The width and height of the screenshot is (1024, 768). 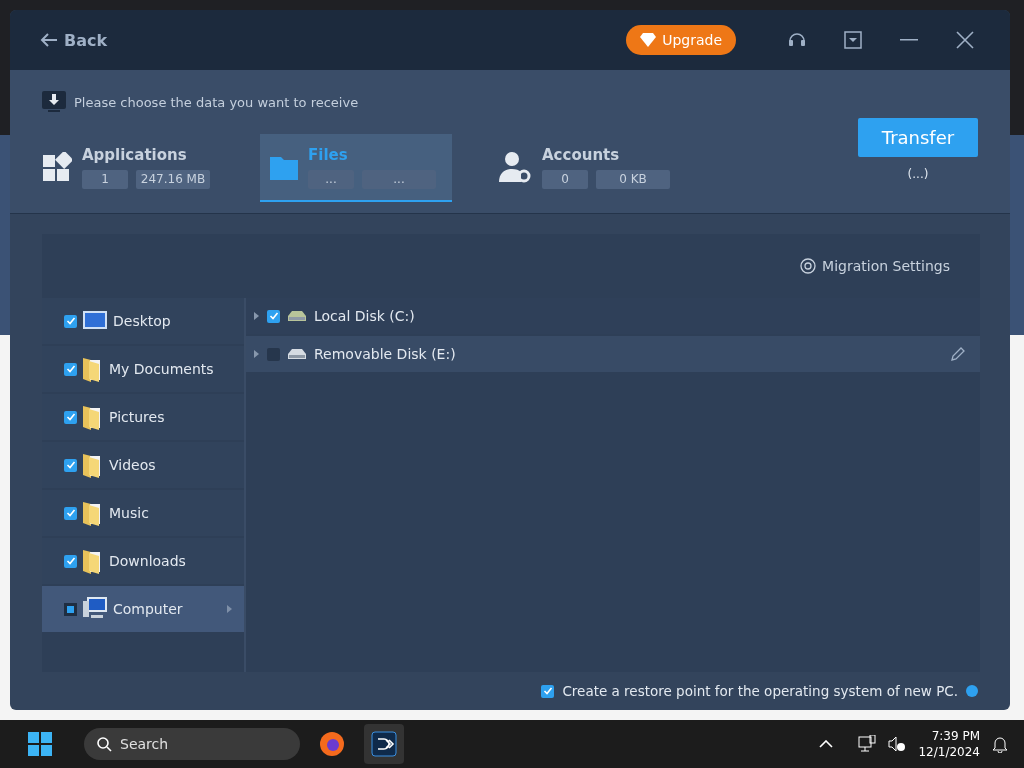 What do you see at coordinates (897, 744) in the screenshot?
I see `speaker-muted-icon` at bounding box center [897, 744].